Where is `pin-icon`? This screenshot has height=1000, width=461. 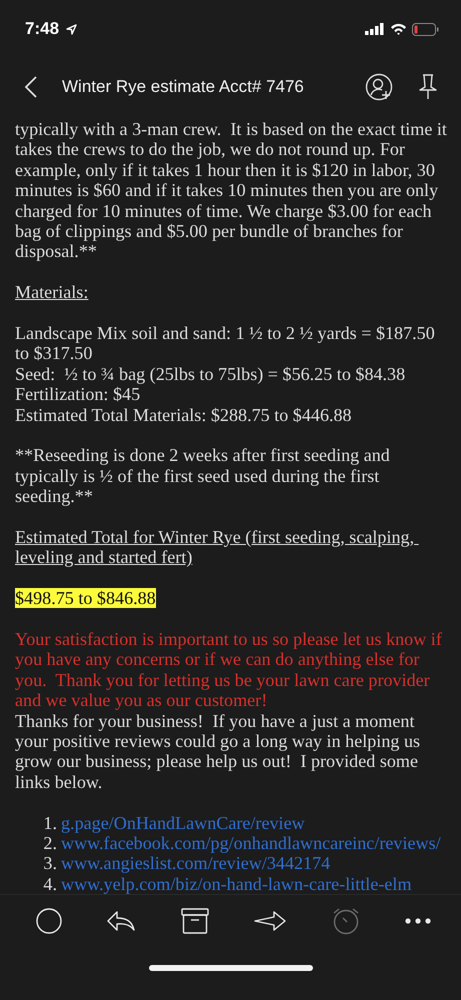 pin-icon is located at coordinates (428, 87).